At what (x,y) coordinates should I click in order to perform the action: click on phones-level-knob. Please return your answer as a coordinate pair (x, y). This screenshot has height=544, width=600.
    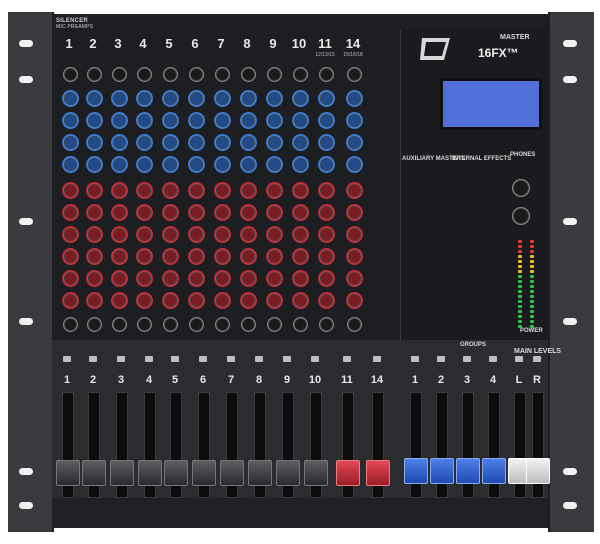
    Looking at the image, I should click on (521, 216).